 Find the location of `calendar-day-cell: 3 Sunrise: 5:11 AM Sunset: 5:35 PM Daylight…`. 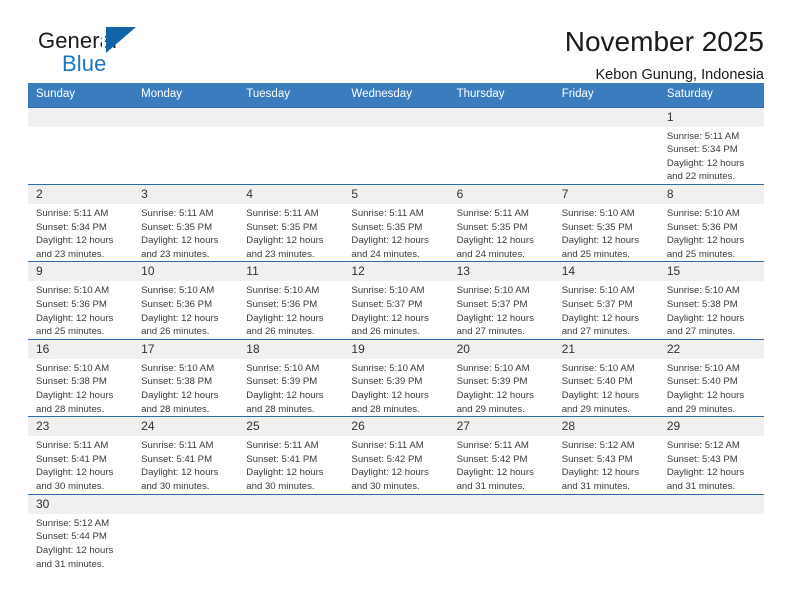

calendar-day-cell: 3 Sunrise: 5:11 AM Sunset: 5:35 PM Daylight… is located at coordinates (186, 222).